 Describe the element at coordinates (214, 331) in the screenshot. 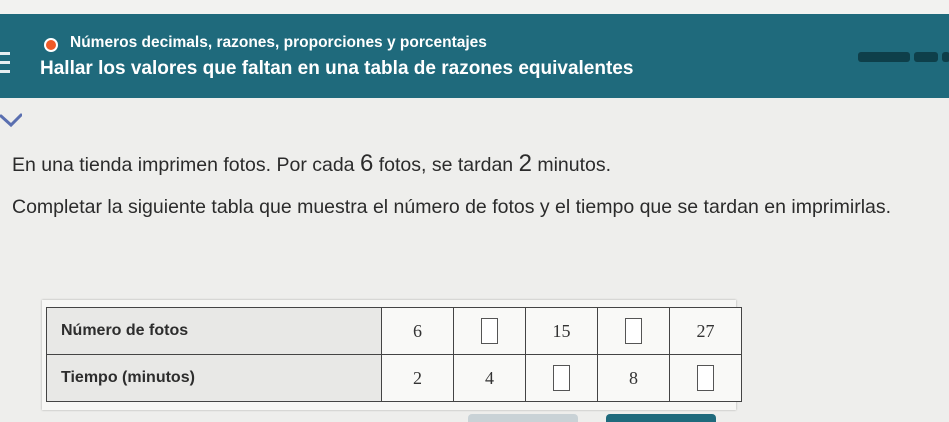

I see `row-label: Número de fotos` at that location.